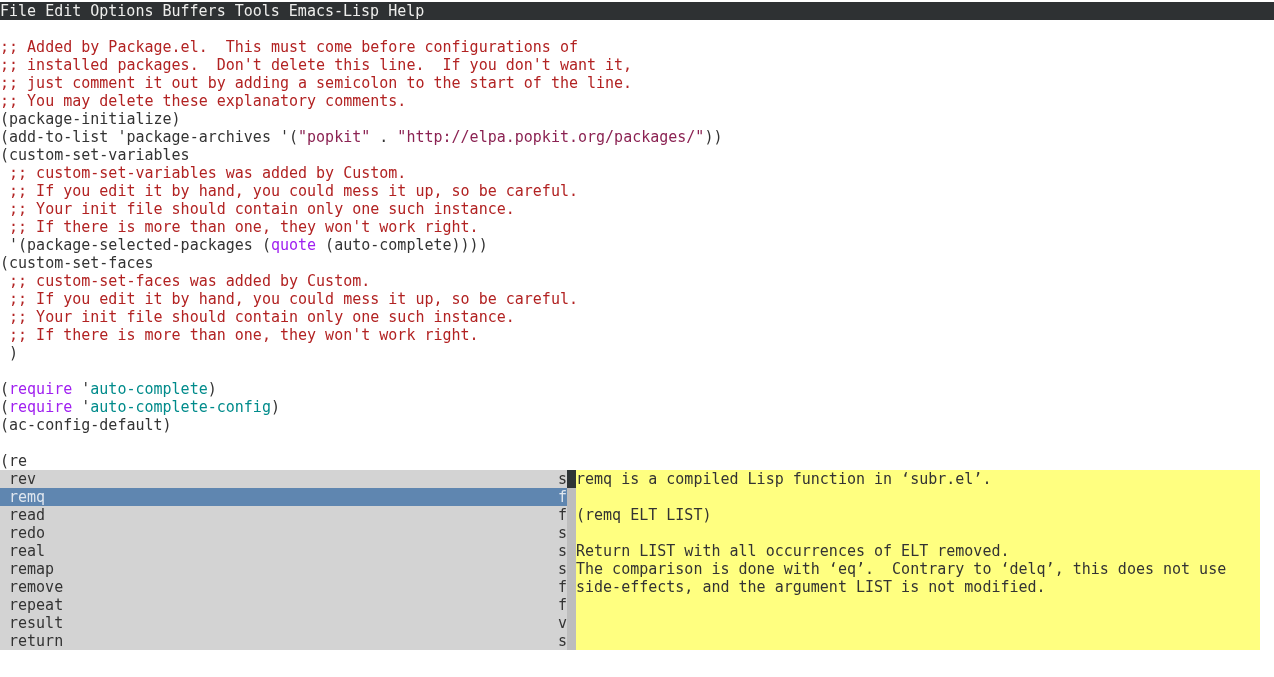 The width and height of the screenshot is (1274, 677). What do you see at coordinates (27, 515) in the screenshot?
I see `candidate-label: read` at bounding box center [27, 515].